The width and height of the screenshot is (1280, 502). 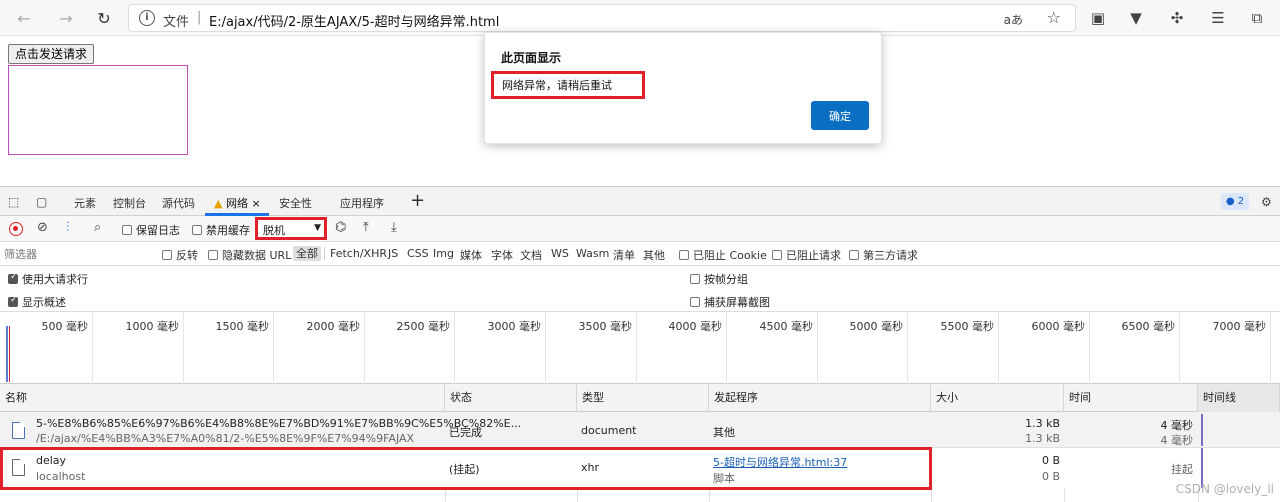 What do you see at coordinates (366, 227) in the screenshot?
I see `import-har-icon: ⤒` at bounding box center [366, 227].